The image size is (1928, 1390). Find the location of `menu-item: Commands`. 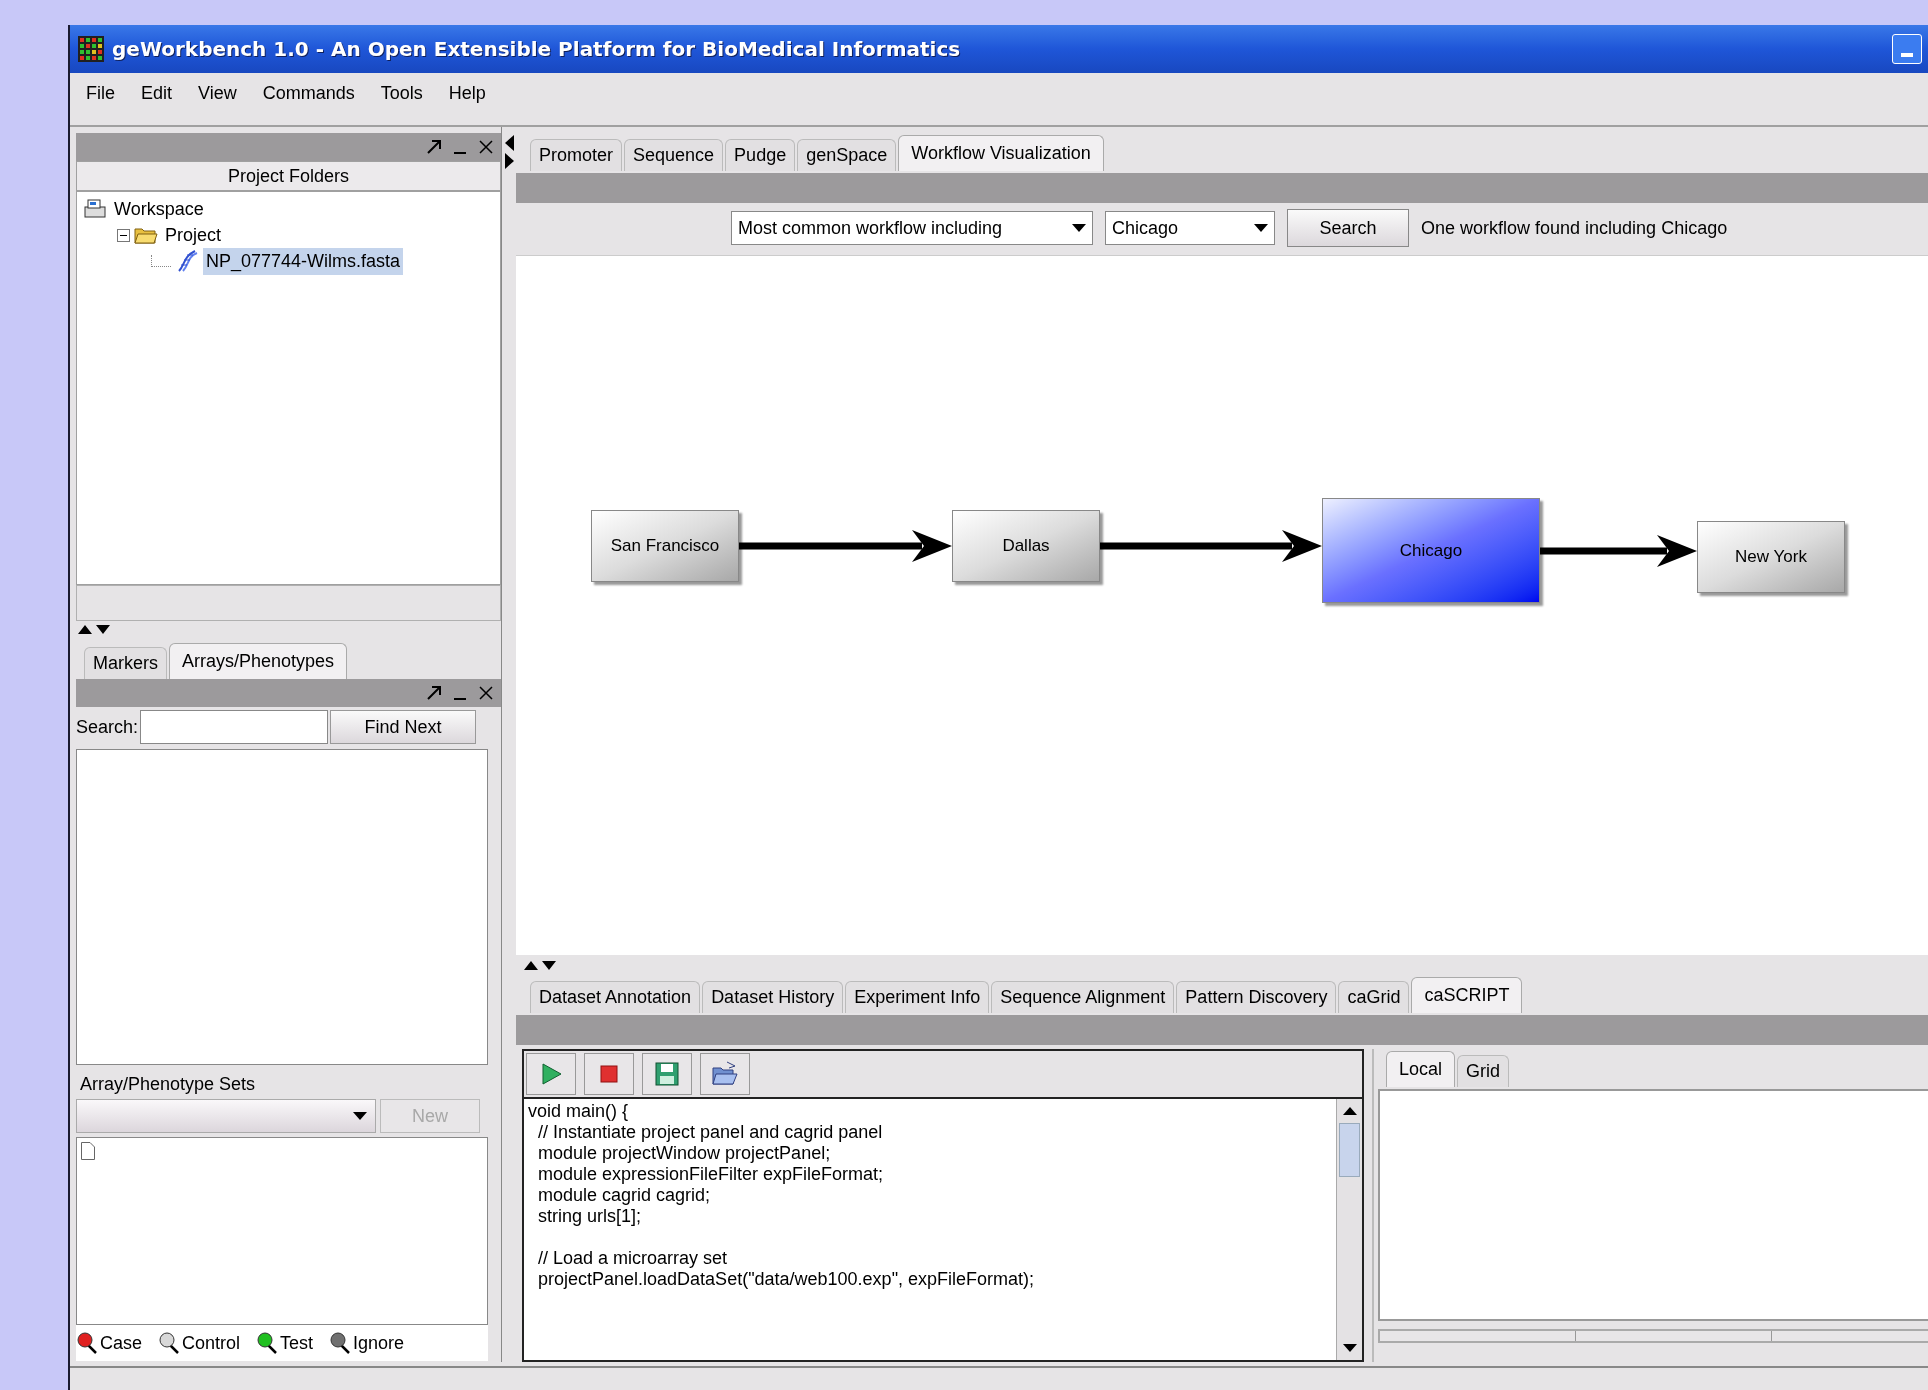

menu-item: Commands is located at coordinates (308, 93).